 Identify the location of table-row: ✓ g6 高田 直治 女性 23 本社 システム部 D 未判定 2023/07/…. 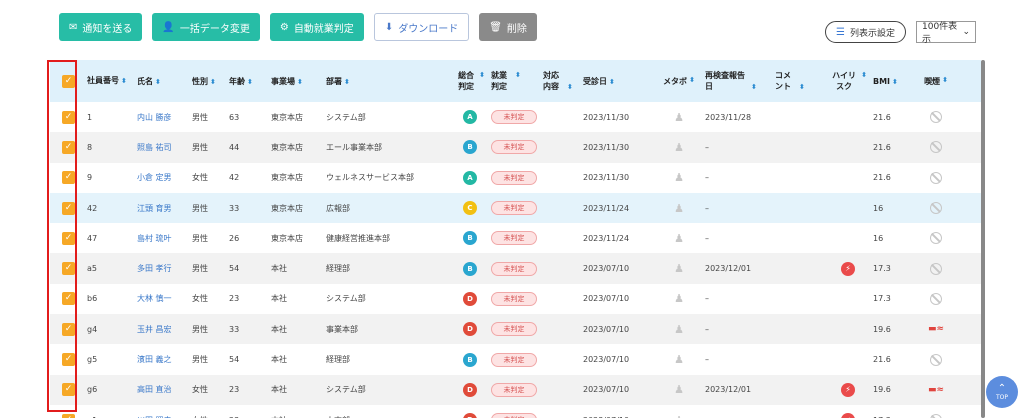
(515, 389).